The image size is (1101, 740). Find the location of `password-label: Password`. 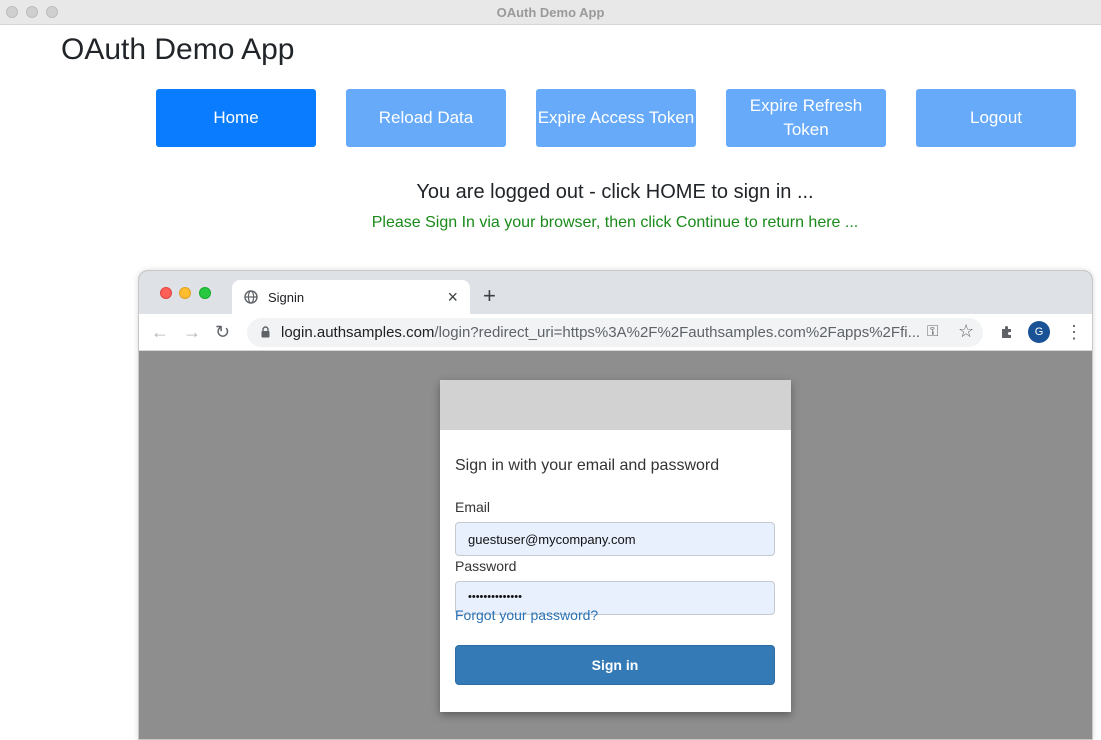

password-label: Password is located at coordinates (486, 566).